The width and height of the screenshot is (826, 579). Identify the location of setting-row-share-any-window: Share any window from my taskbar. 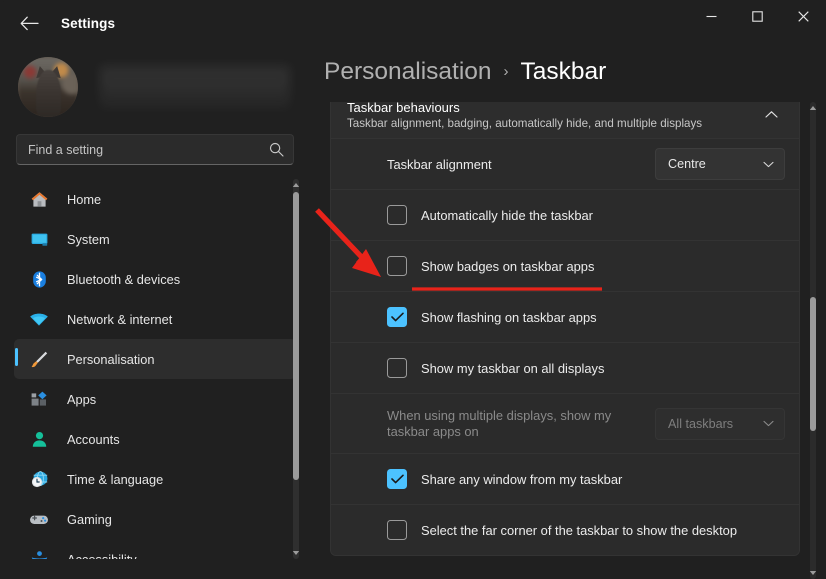
(565, 478).